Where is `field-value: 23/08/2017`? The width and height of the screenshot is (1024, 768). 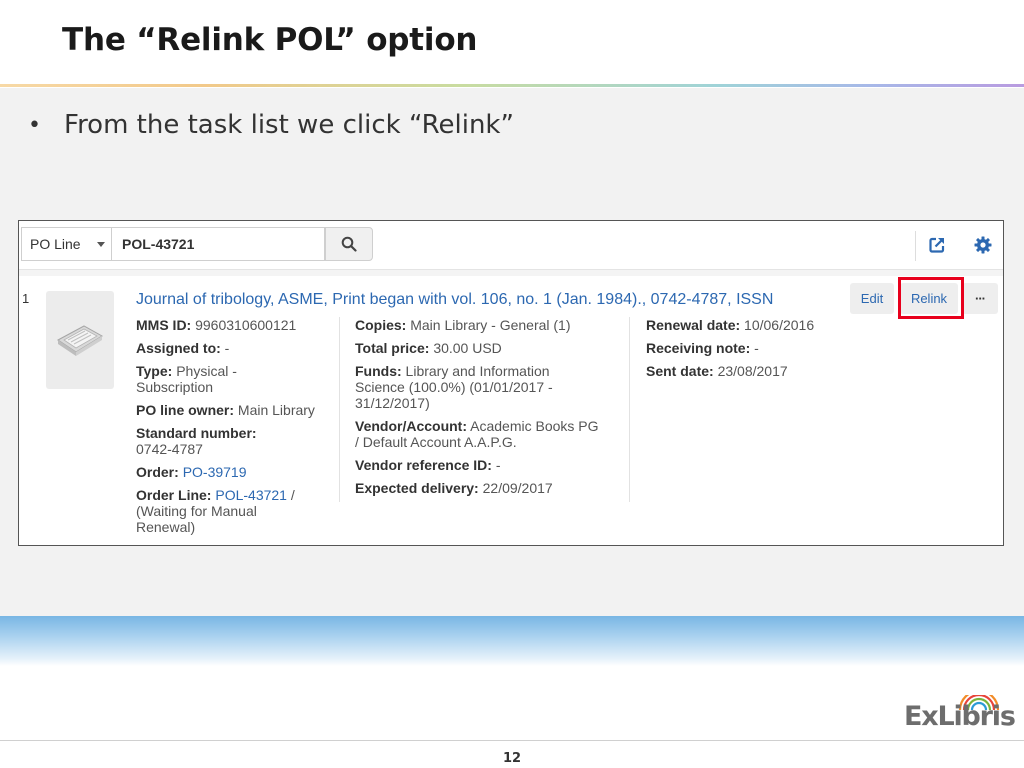 field-value: 23/08/2017 is located at coordinates (752, 371).